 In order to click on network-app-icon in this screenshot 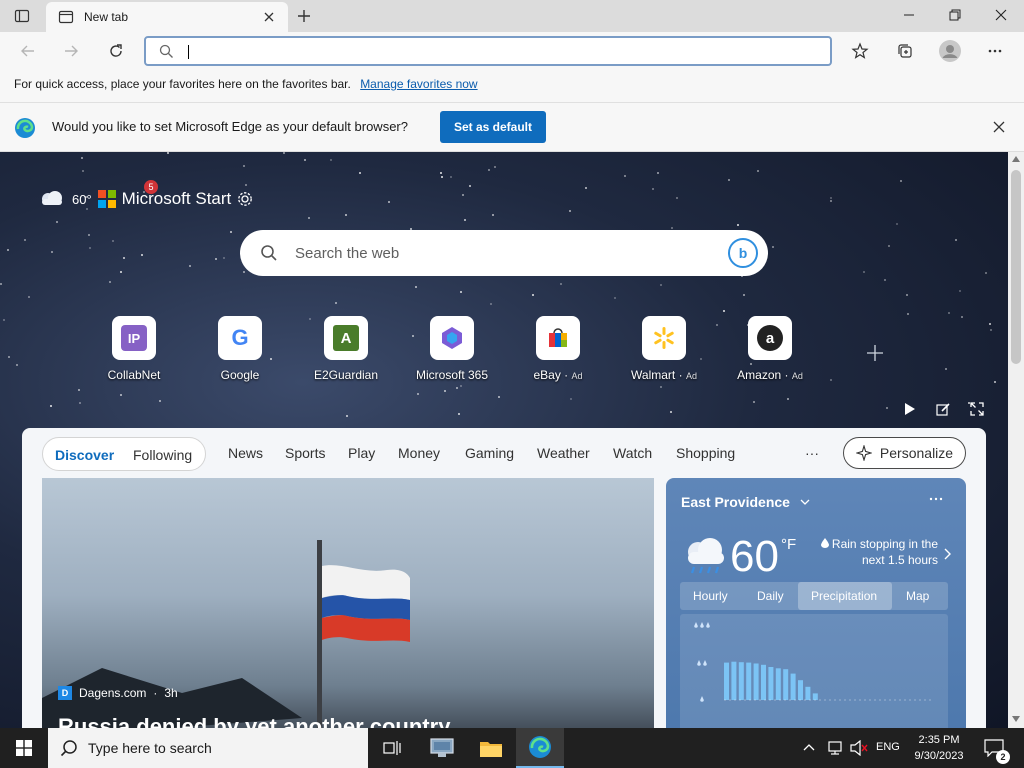, I will do `click(442, 748)`.